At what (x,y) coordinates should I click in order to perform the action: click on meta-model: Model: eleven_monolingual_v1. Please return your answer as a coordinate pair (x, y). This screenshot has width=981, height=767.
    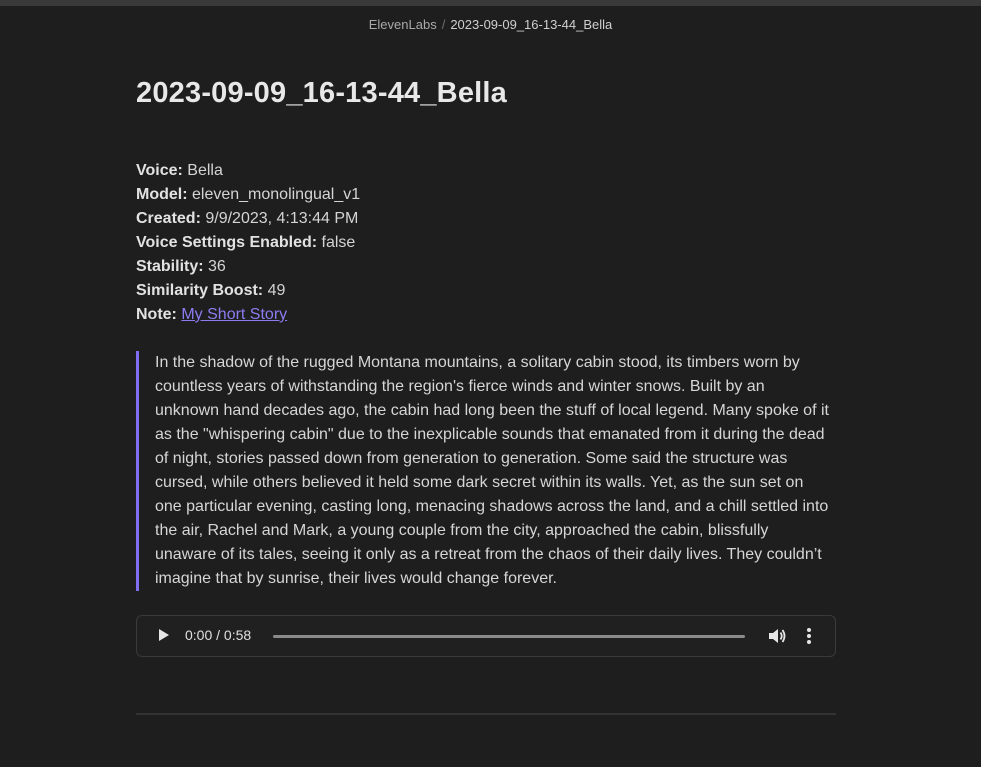
    Looking at the image, I should click on (486, 195).